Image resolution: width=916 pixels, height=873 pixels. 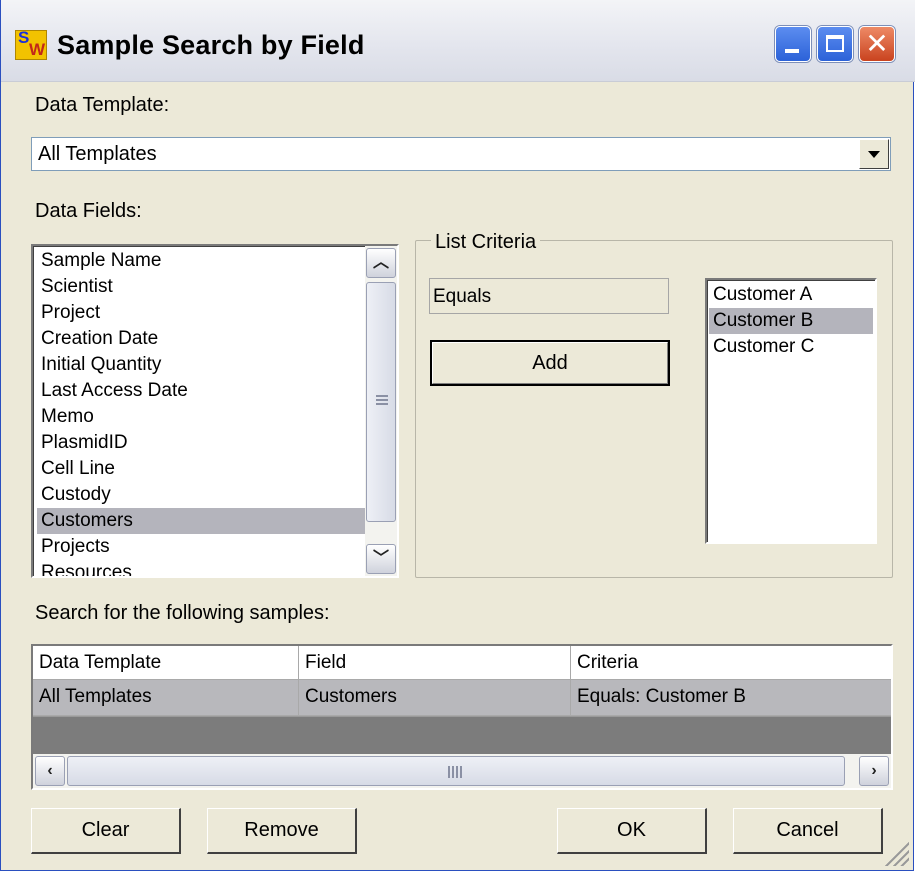 I want to click on cancel-button: Cancel, so click(x=808, y=831).